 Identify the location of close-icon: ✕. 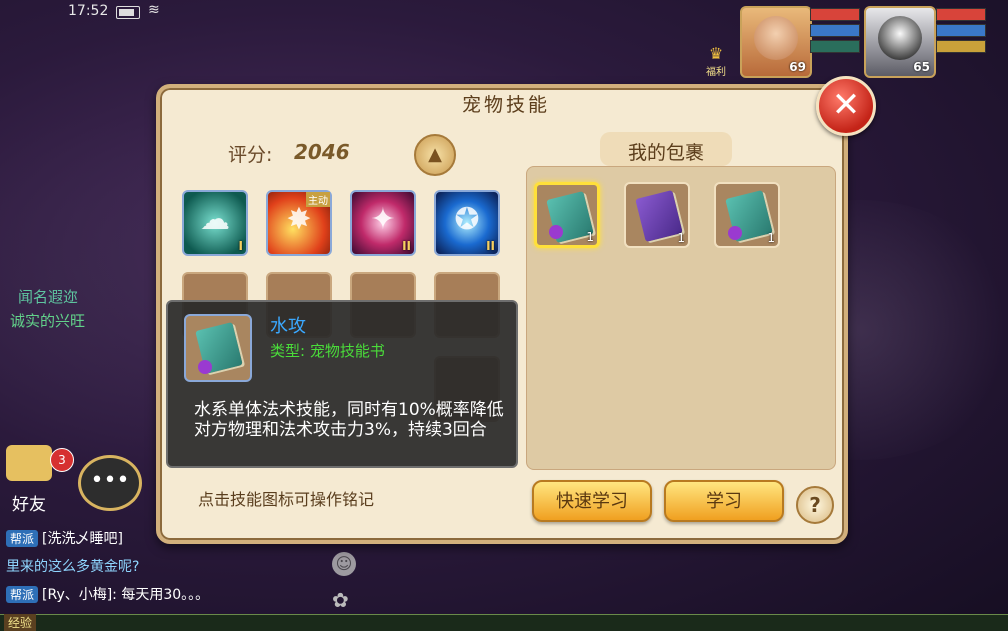
(846, 106).